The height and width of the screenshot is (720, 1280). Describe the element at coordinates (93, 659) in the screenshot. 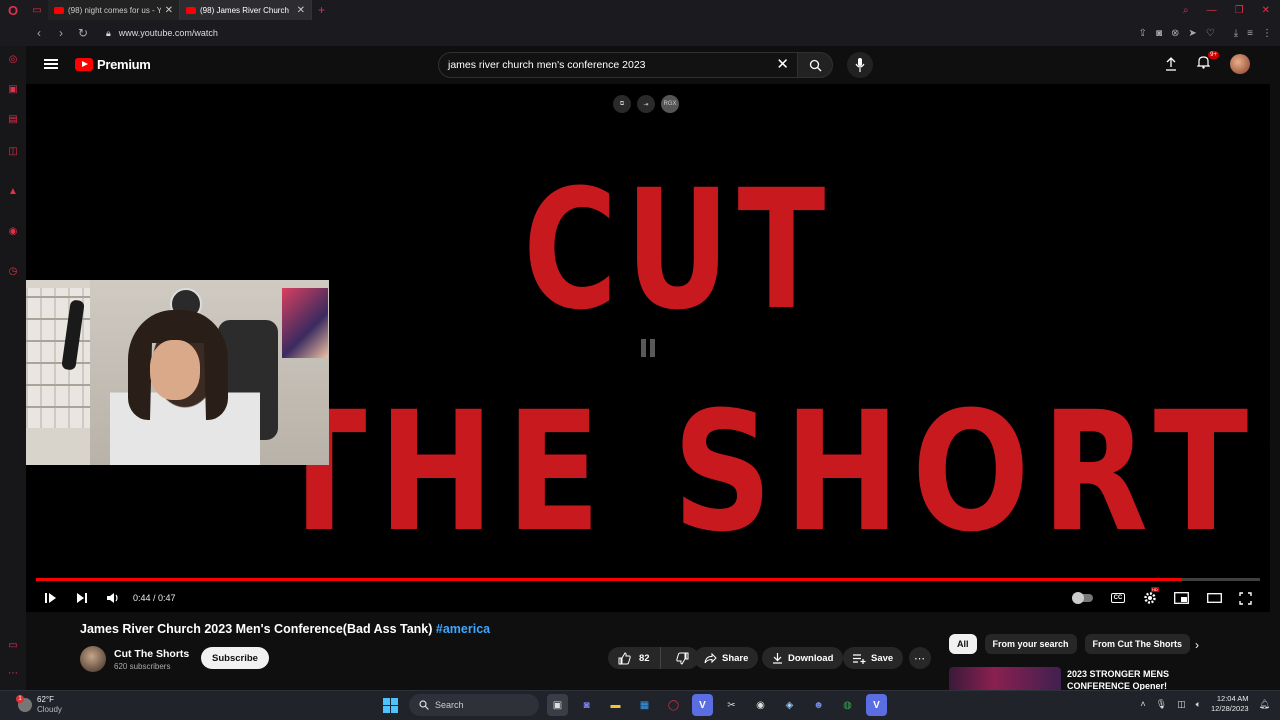

I see `channel-avatar` at that location.